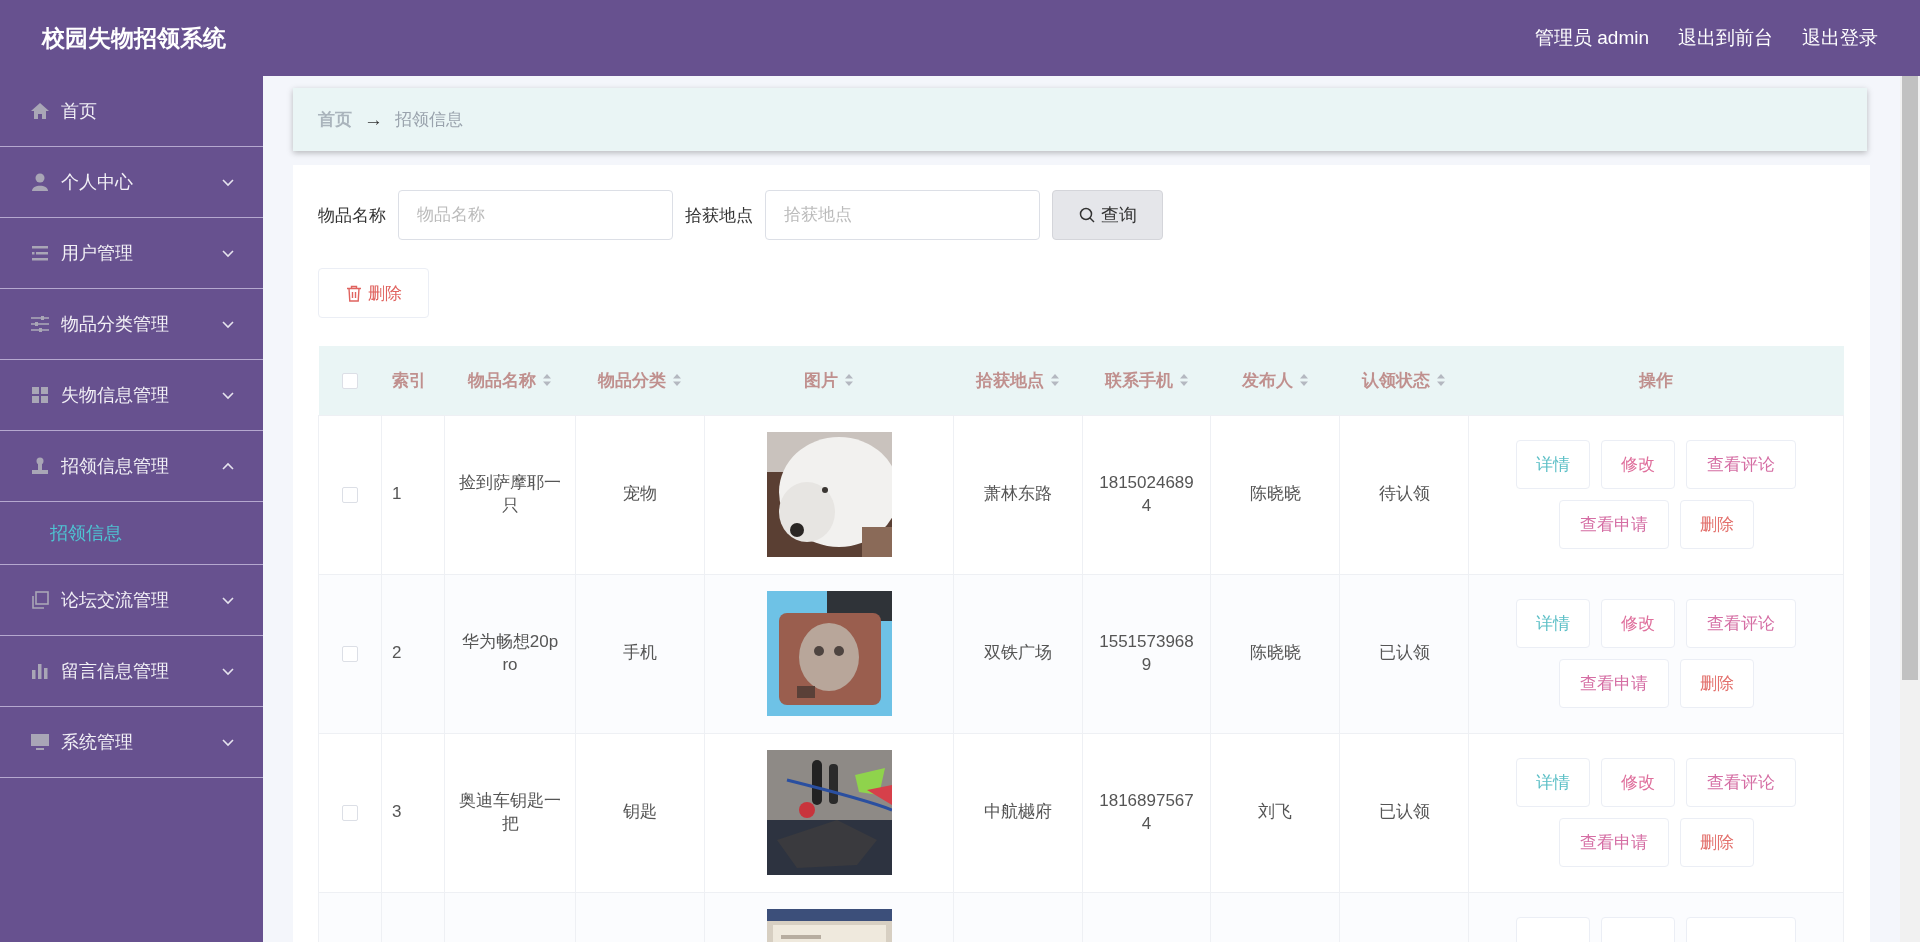  What do you see at coordinates (40, 742) in the screenshot?
I see `monitor-icon` at bounding box center [40, 742].